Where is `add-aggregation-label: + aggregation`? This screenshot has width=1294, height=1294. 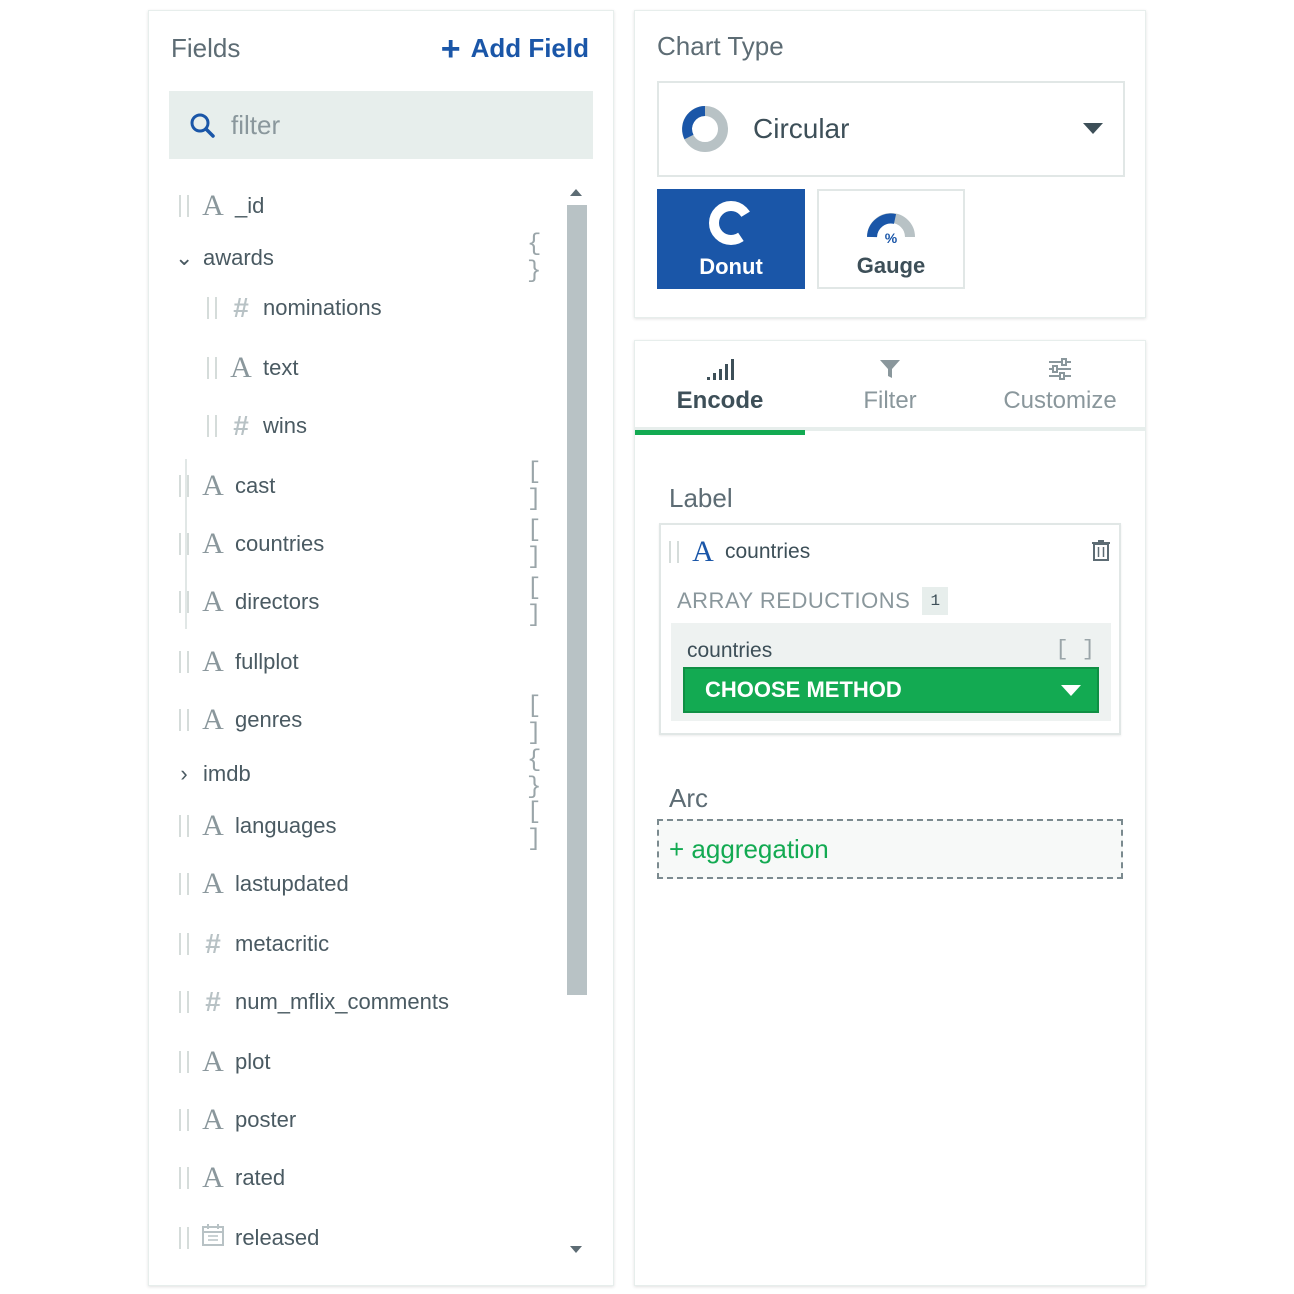 add-aggregation-label: + aggregation is located at coordinates (749, 848).